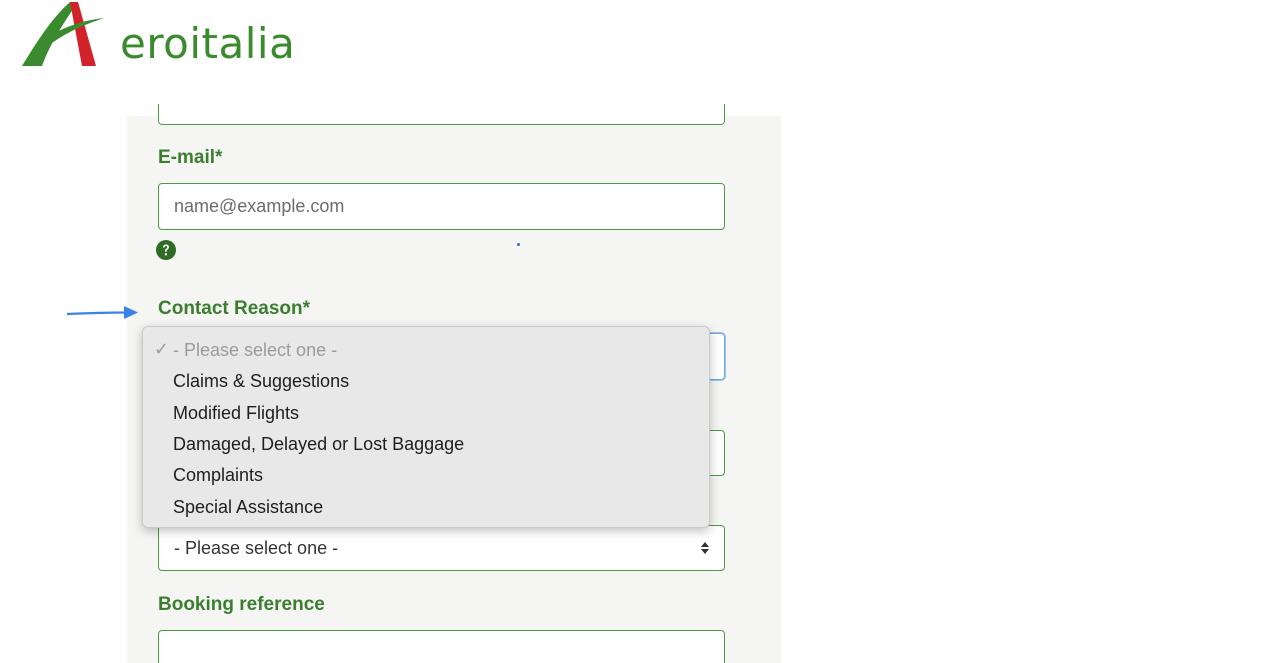  I want to click on dropdown-option-modified-flights: Modified Flights, so click(236, 413).